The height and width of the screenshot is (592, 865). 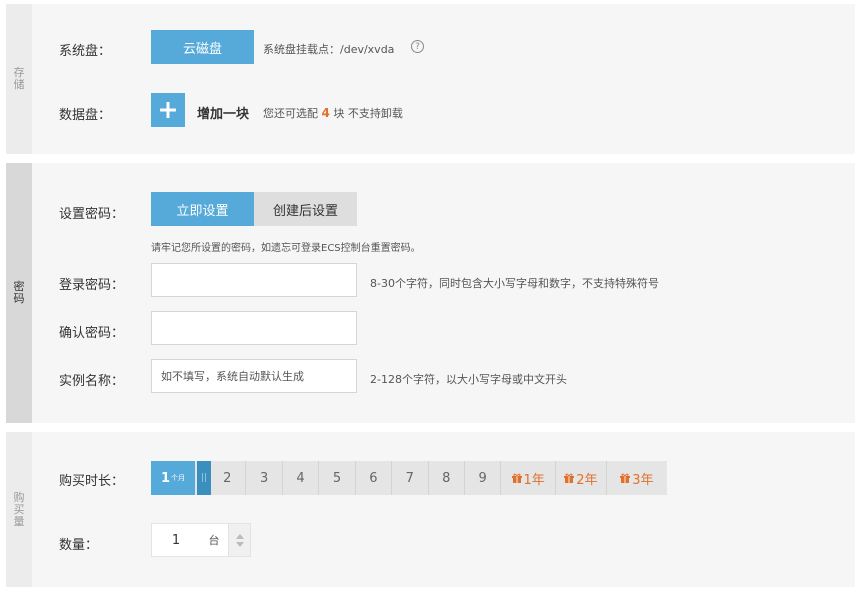 I want to click on confirm-password-label: 确认密码：, so click(x=92, y=333).